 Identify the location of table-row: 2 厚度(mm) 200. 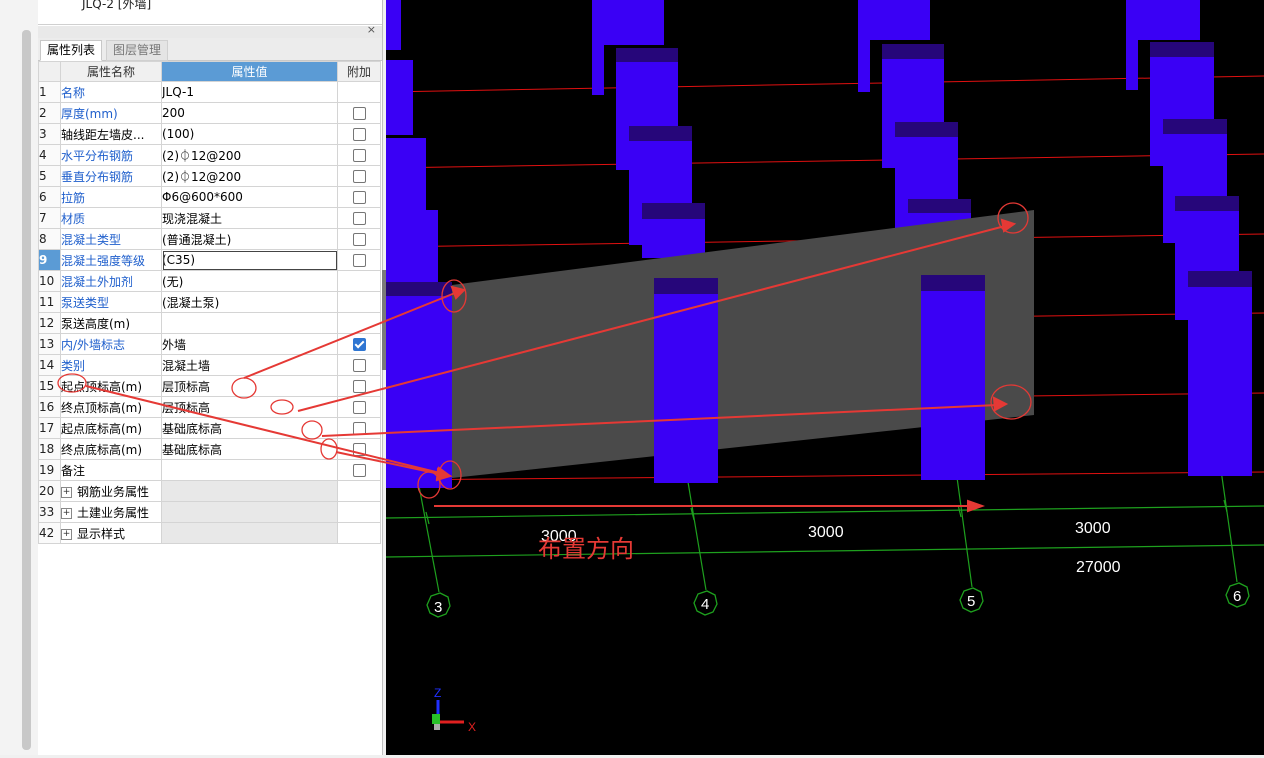
(209, 113).